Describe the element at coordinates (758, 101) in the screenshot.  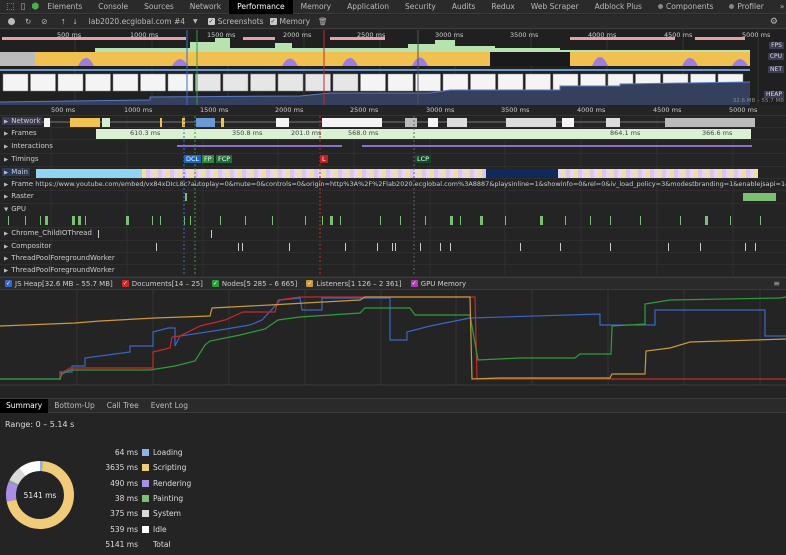
I see `heap-range: 32.6 MB – 55.7 MB` at that location.